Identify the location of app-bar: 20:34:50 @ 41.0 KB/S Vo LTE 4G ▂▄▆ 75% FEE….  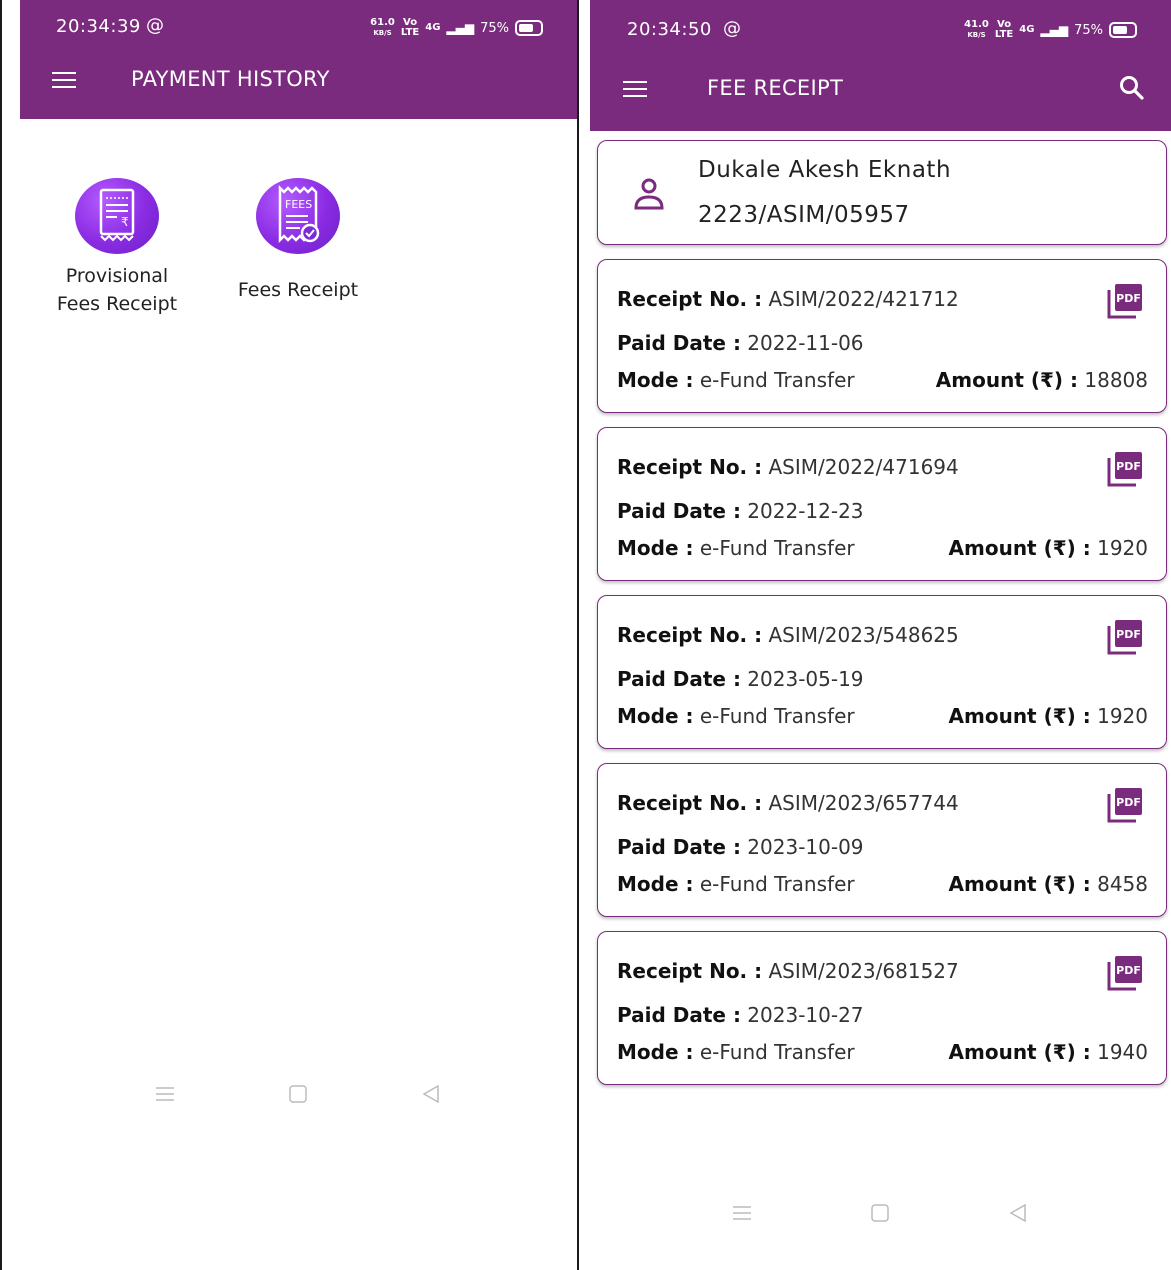
(880, 65).